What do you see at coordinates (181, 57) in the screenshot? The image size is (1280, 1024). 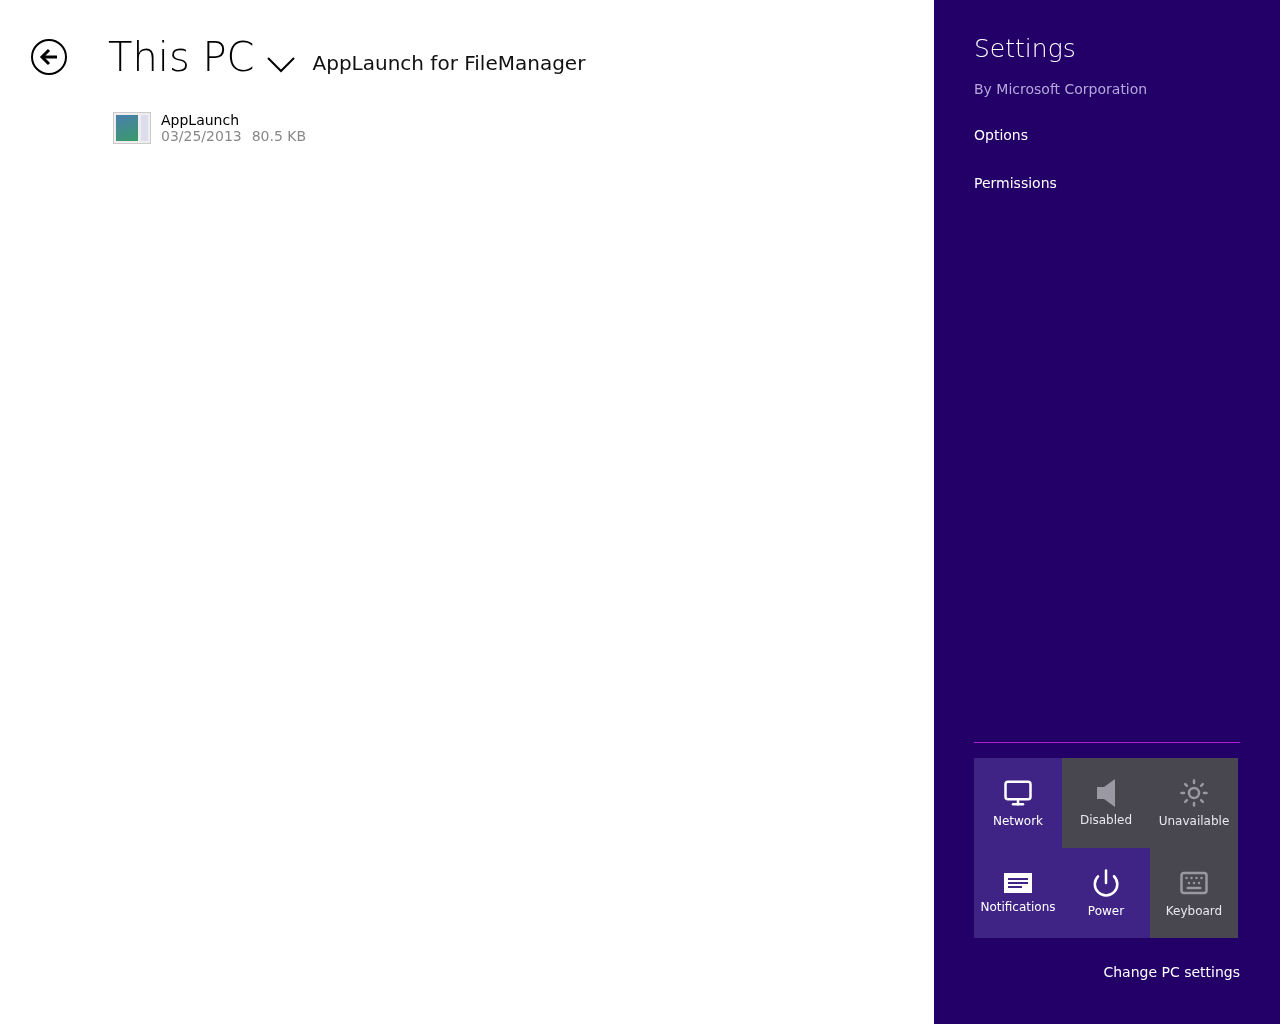 I see `location-title: This PC` at bounding box center [181, 57].